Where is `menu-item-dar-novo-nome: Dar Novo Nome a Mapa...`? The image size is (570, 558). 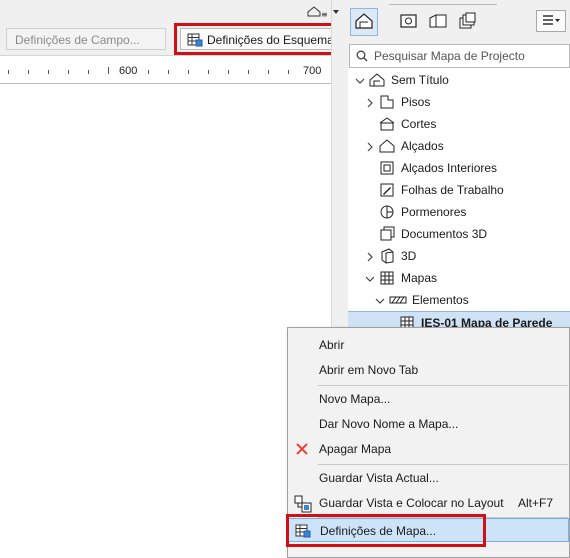
menu-item-dar-novo-nome: Dar Novo Nome a Mapa... is located at coordinates (428, 424).